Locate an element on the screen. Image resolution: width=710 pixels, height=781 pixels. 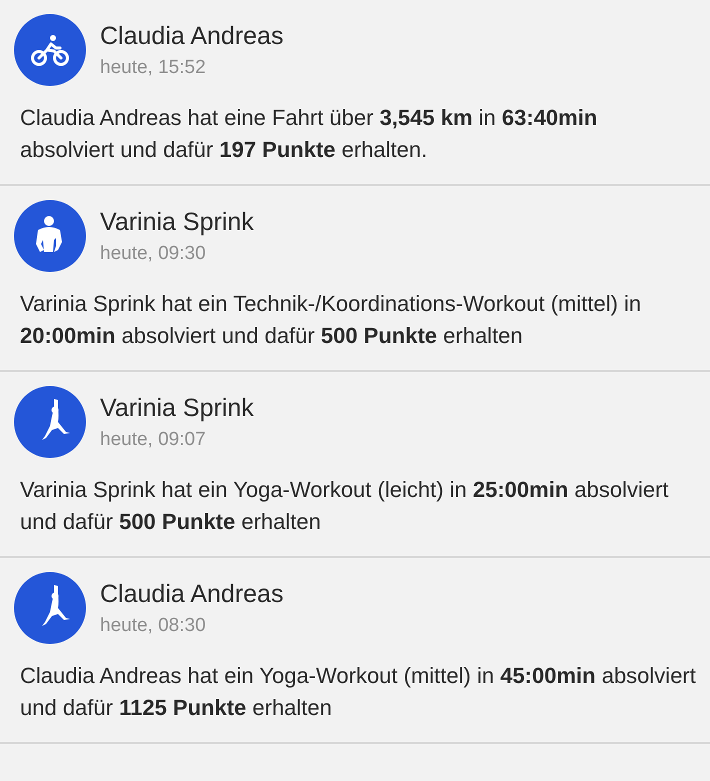
timestamp: heute, 09:07 is located at coordinates (153, 439).